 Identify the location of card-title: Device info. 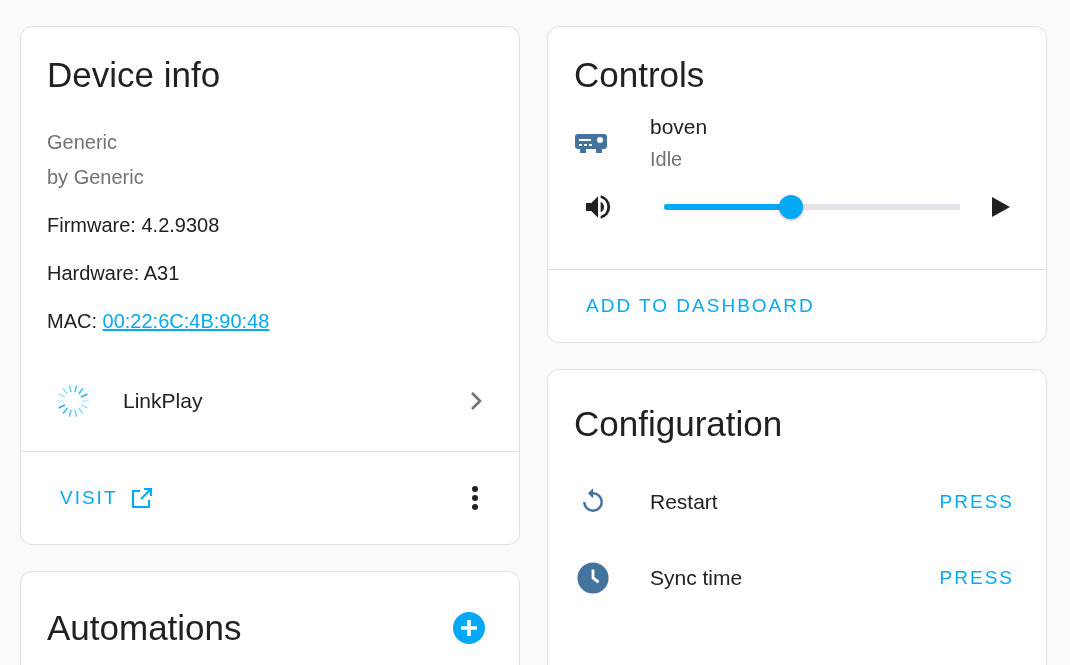
(134, 74).